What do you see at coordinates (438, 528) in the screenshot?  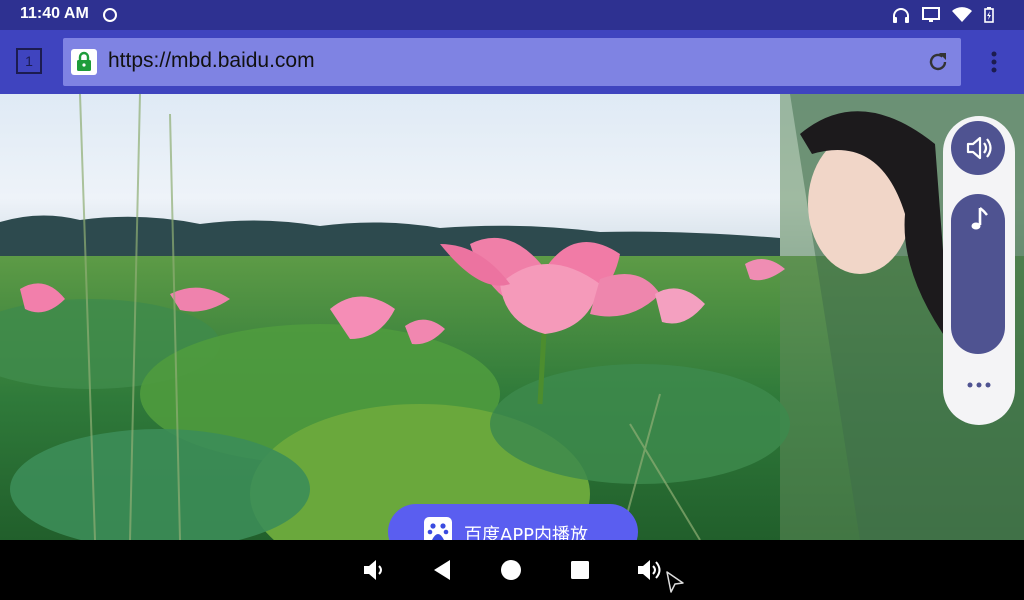 I see `baidu-paw-icon` at bounding box center [438, 528].